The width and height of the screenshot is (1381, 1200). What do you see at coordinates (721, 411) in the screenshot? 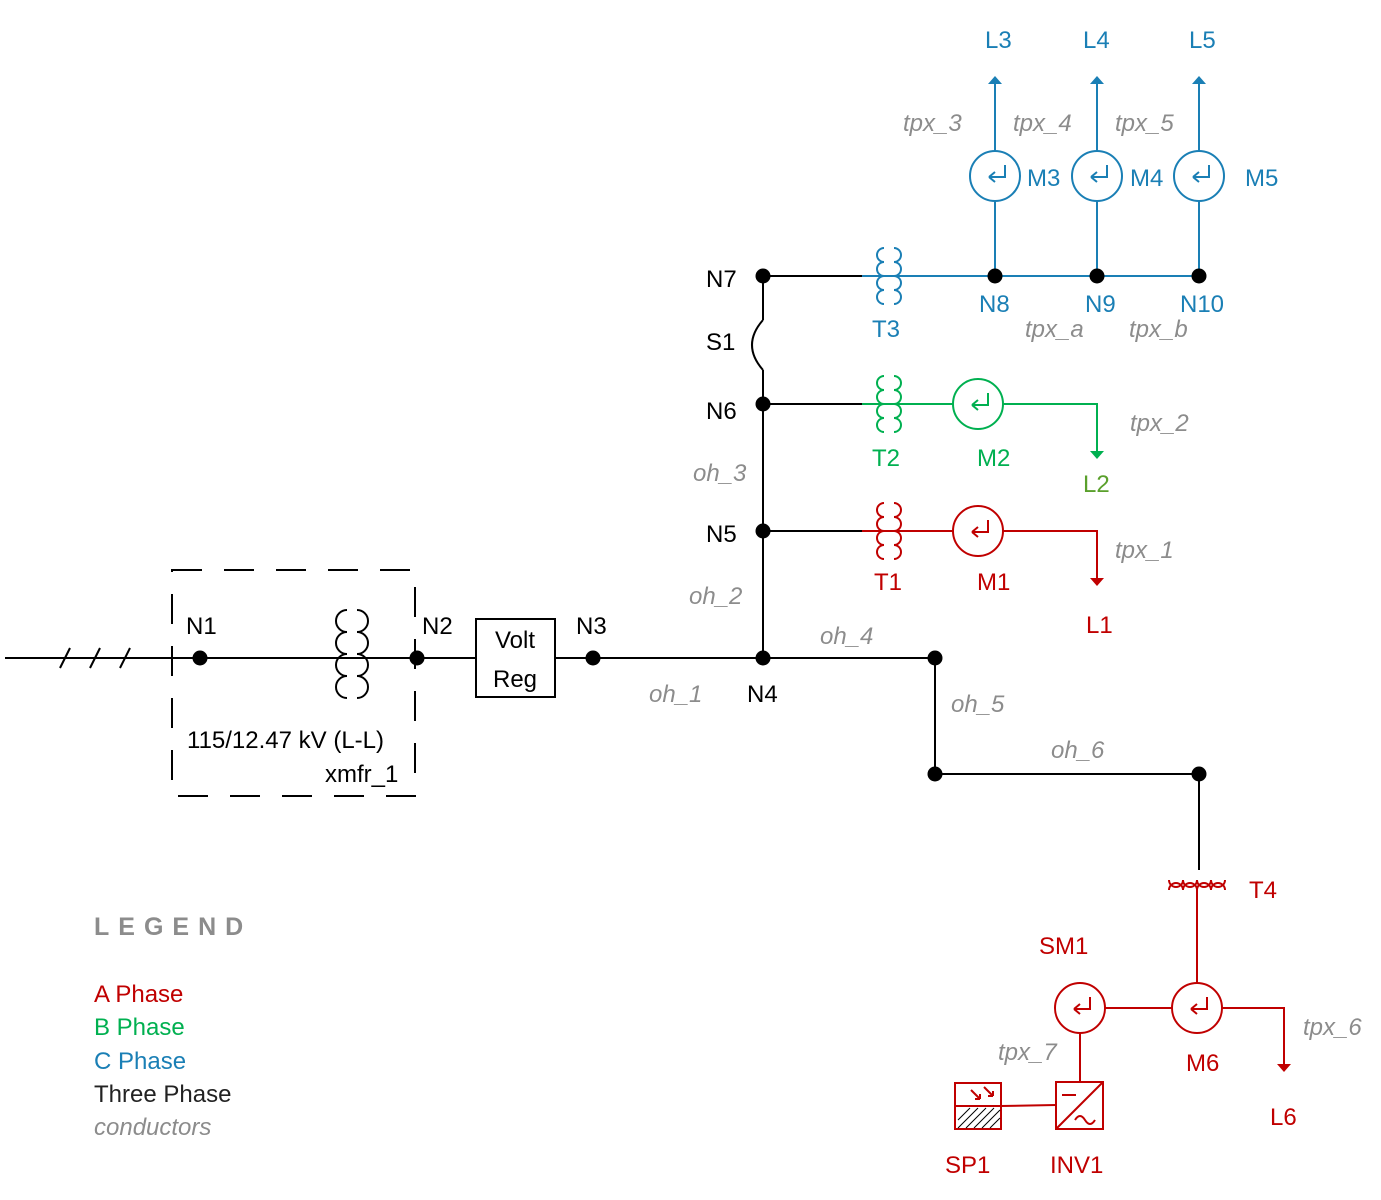
I see `node-n6-label: N6` at bounding box center [721, 411].